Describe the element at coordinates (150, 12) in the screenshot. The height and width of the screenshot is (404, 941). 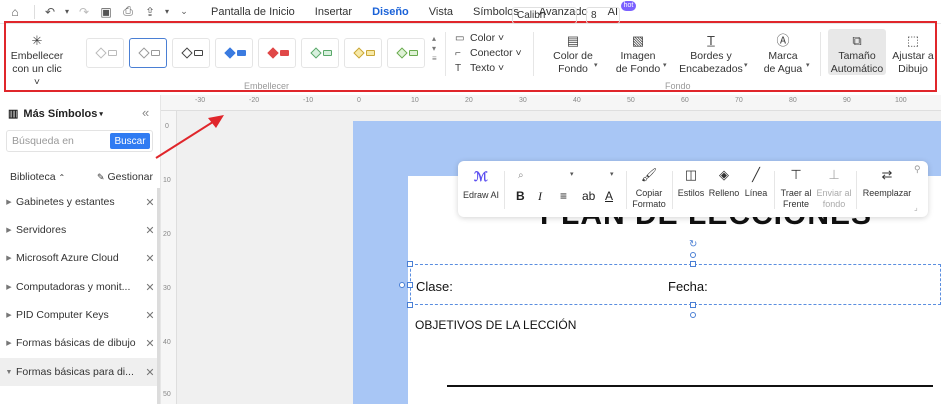
I see `export-icon: ⇪` at that location.